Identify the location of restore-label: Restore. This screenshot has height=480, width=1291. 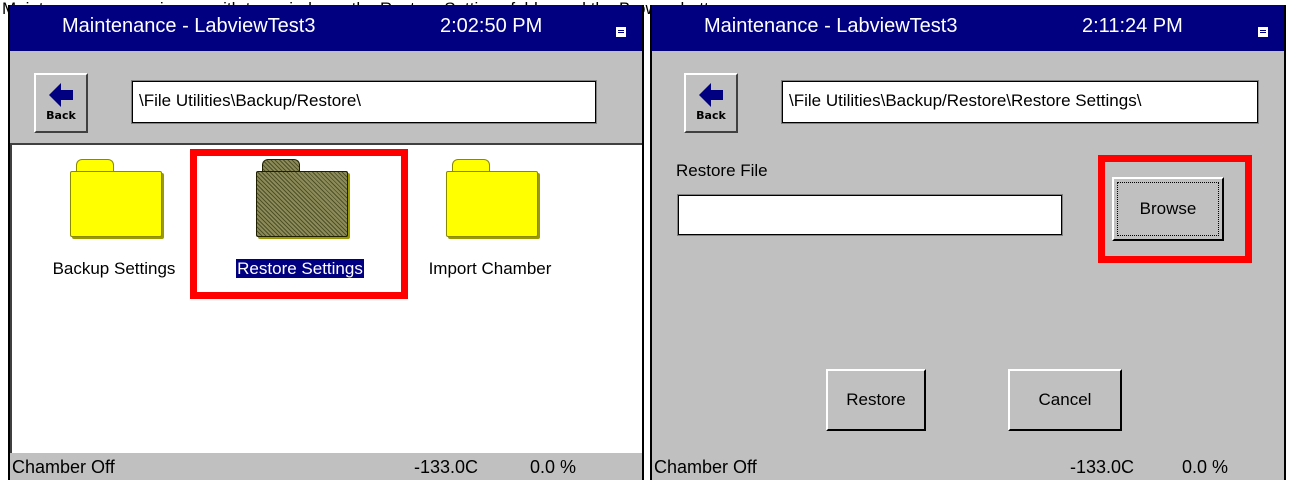
(876, 399).